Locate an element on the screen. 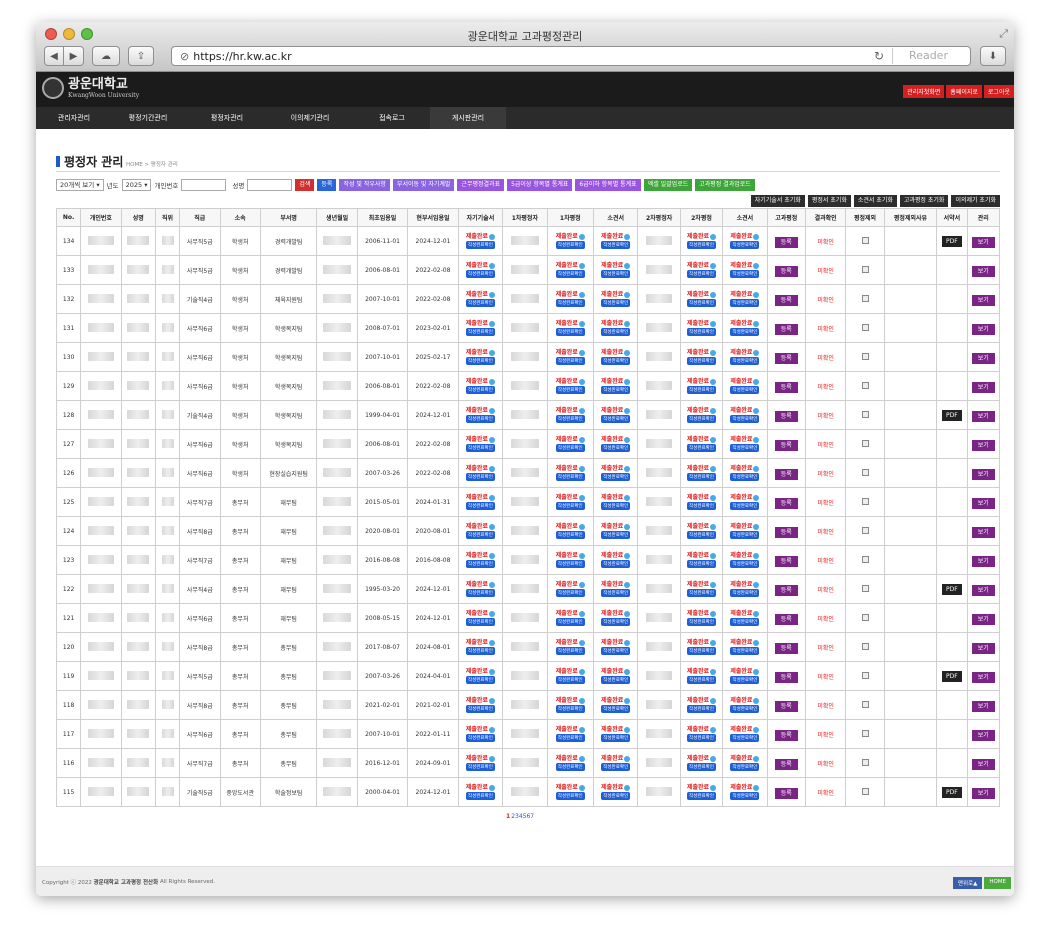 This screenshot has height=927, width=1052. nav-period: 평정기간관리 is located at coordinates (148, 118).